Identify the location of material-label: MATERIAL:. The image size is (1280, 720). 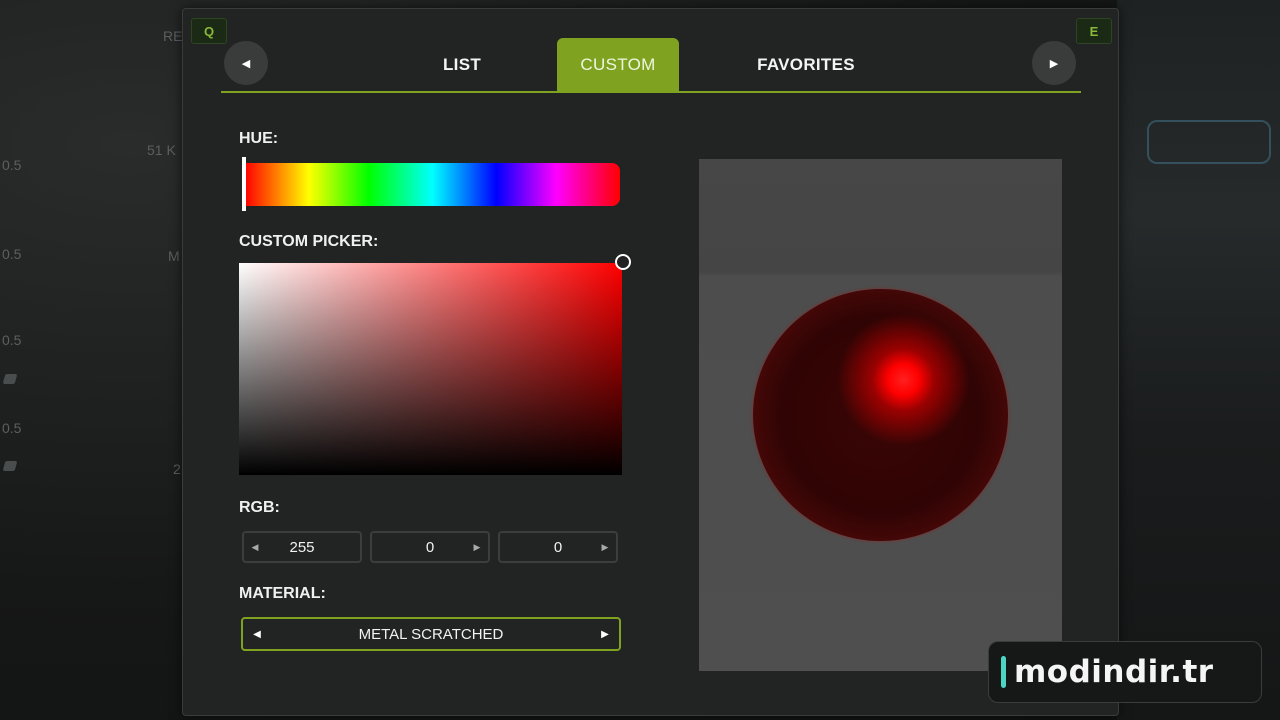
(282, 593).